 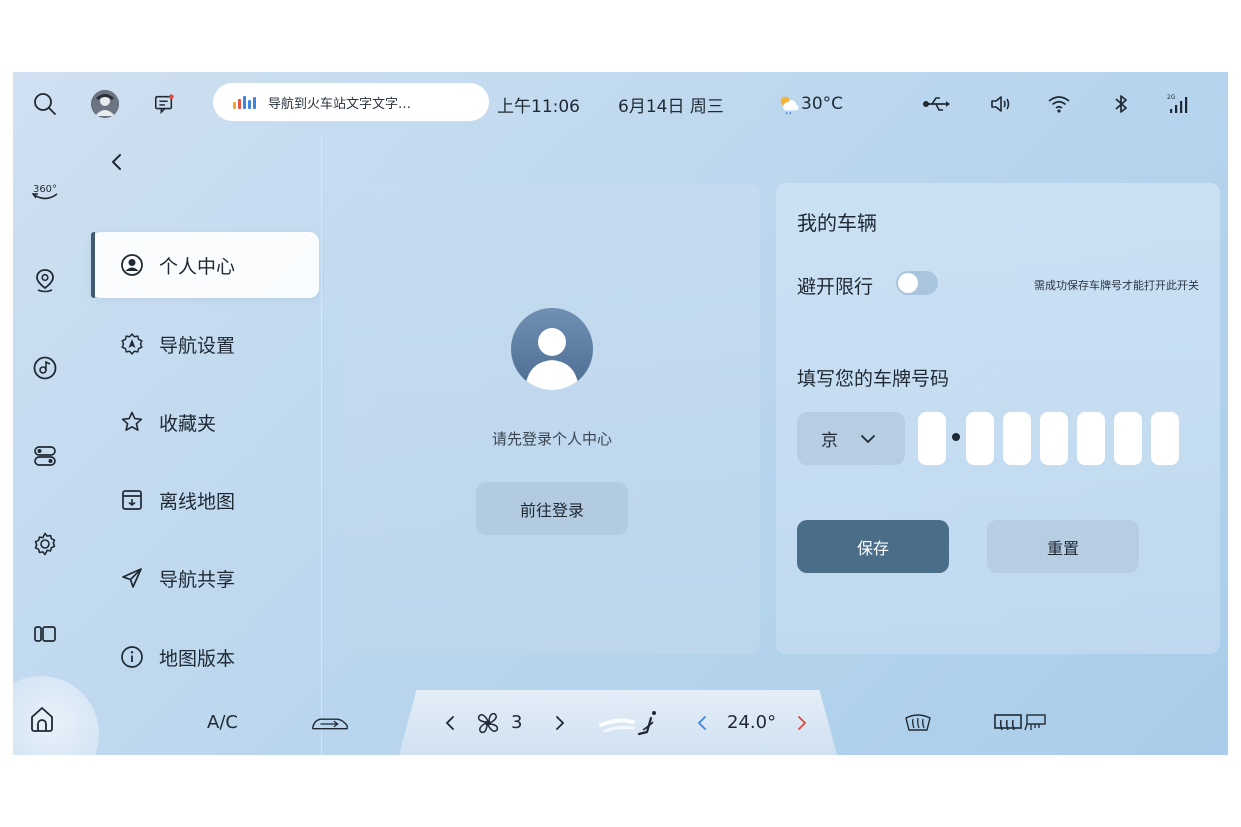 What do you see at coordinates (956, 437) in the screenshot?
I see `plate-separator-dot` at bounding box center [956, 437].